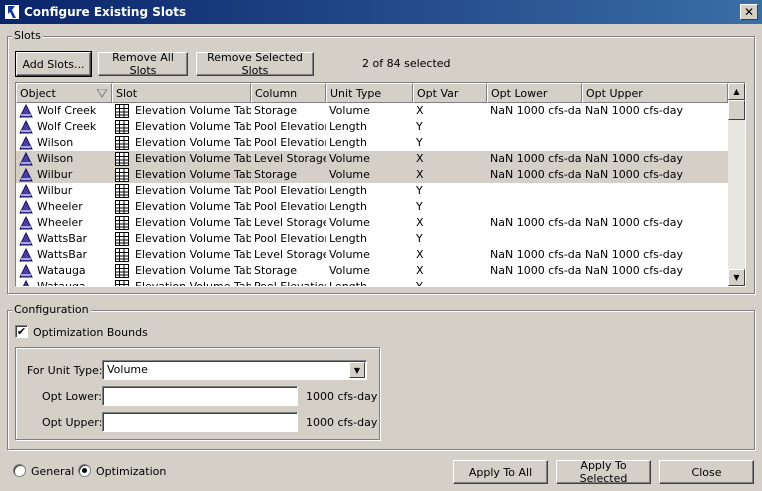 The image size is (762, 491). Describe the element at coordinates (603, 472) in the screenshot. I see `apply-to-selected-button: Apply To Selected` at that location.